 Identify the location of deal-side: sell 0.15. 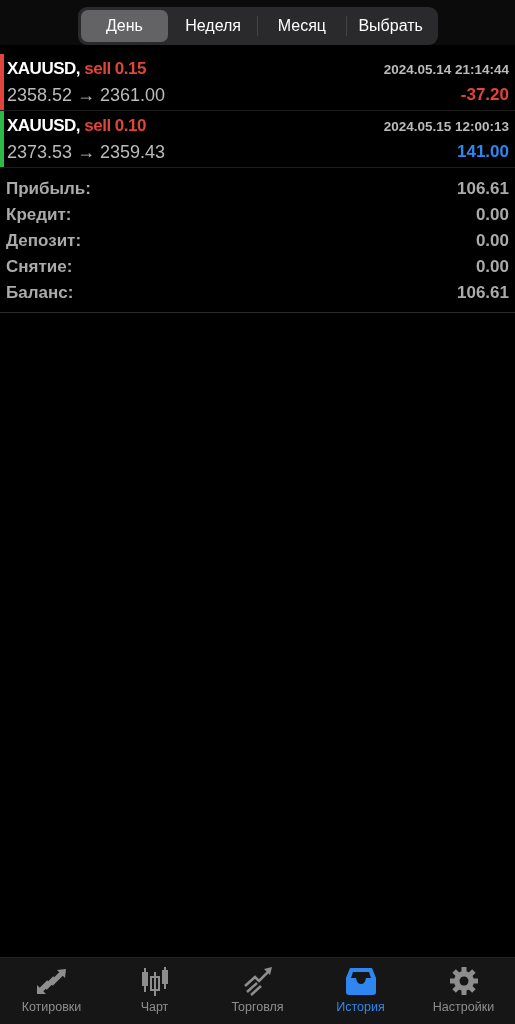
(115, 68).